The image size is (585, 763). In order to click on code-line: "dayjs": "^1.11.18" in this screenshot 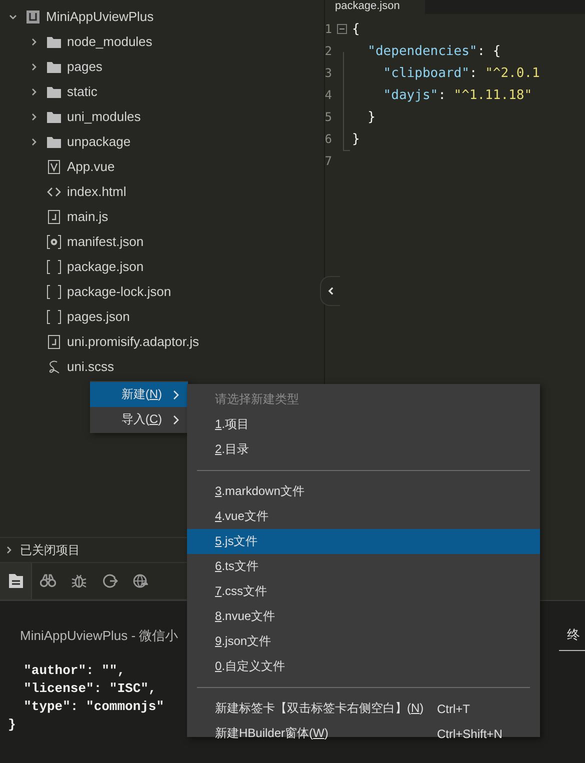, I will do `click(457, 95)`.